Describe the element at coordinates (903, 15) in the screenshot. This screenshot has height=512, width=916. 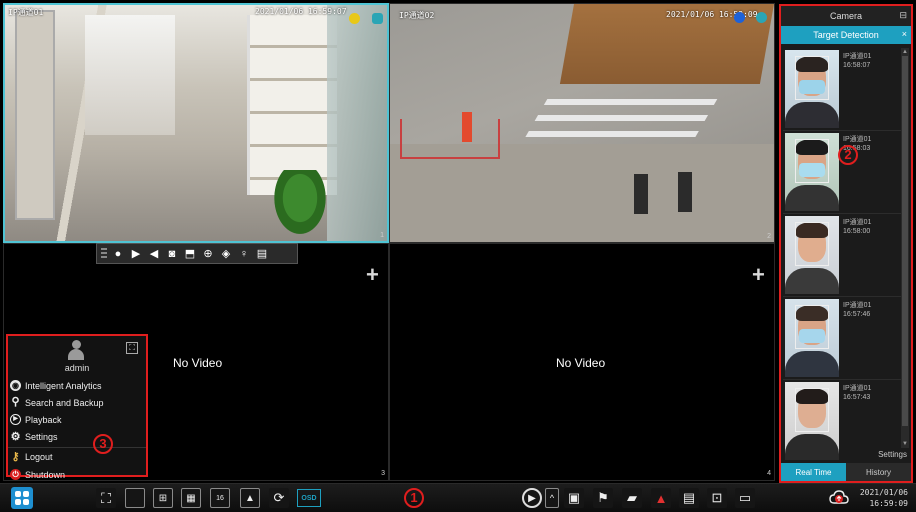
I see `pin-icon: ⊟` at that location.